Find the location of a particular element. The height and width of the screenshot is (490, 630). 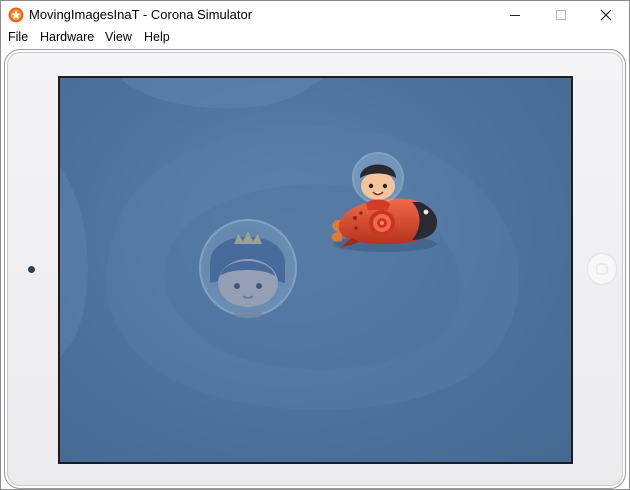

minimize-button is located at coordinates (515, 15).